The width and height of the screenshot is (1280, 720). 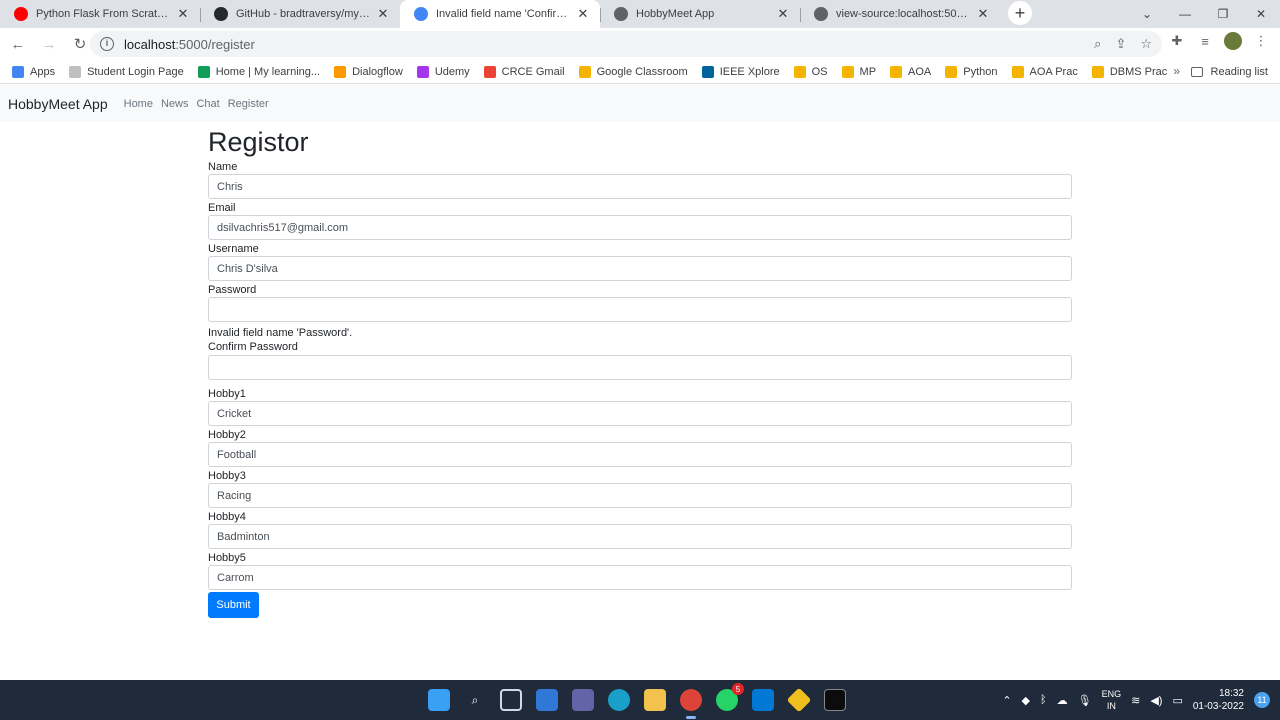 I want to click on window-controls: ⌄ — ❐ ✕, so click(x=1204, y=14).